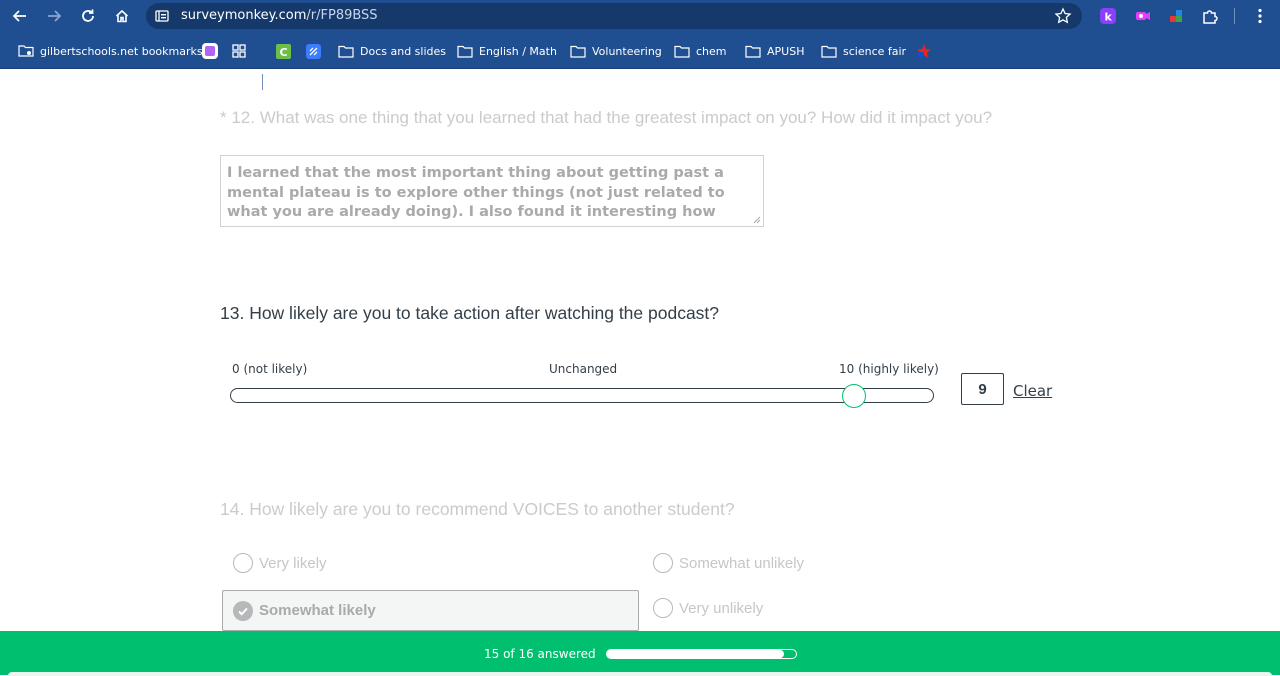 The image size is (1280, 676). Describe the element at coordinates (162, 18) in the screenshot. I see `site-info-icon` at that location.